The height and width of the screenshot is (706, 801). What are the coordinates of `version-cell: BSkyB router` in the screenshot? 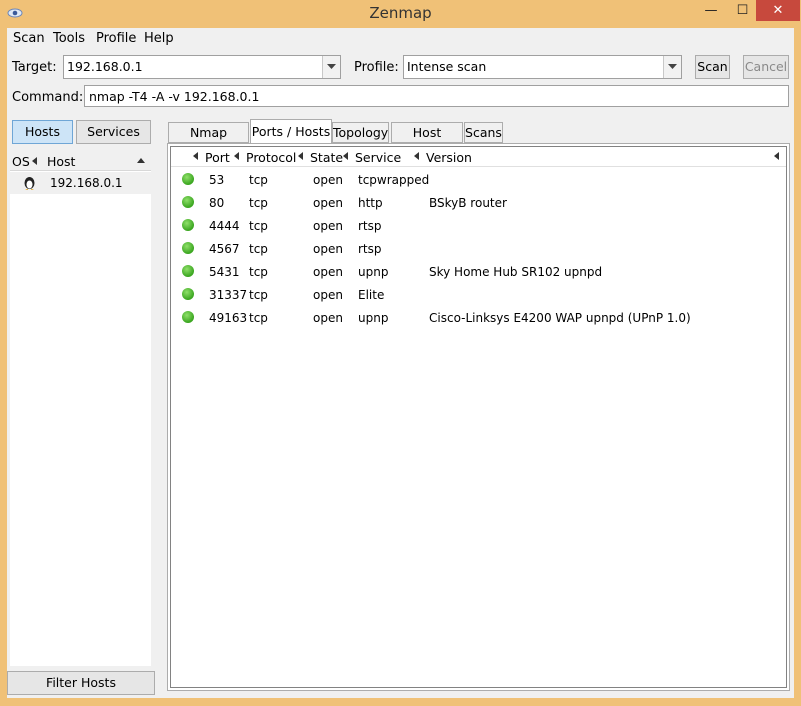 It's located at (468, 203).